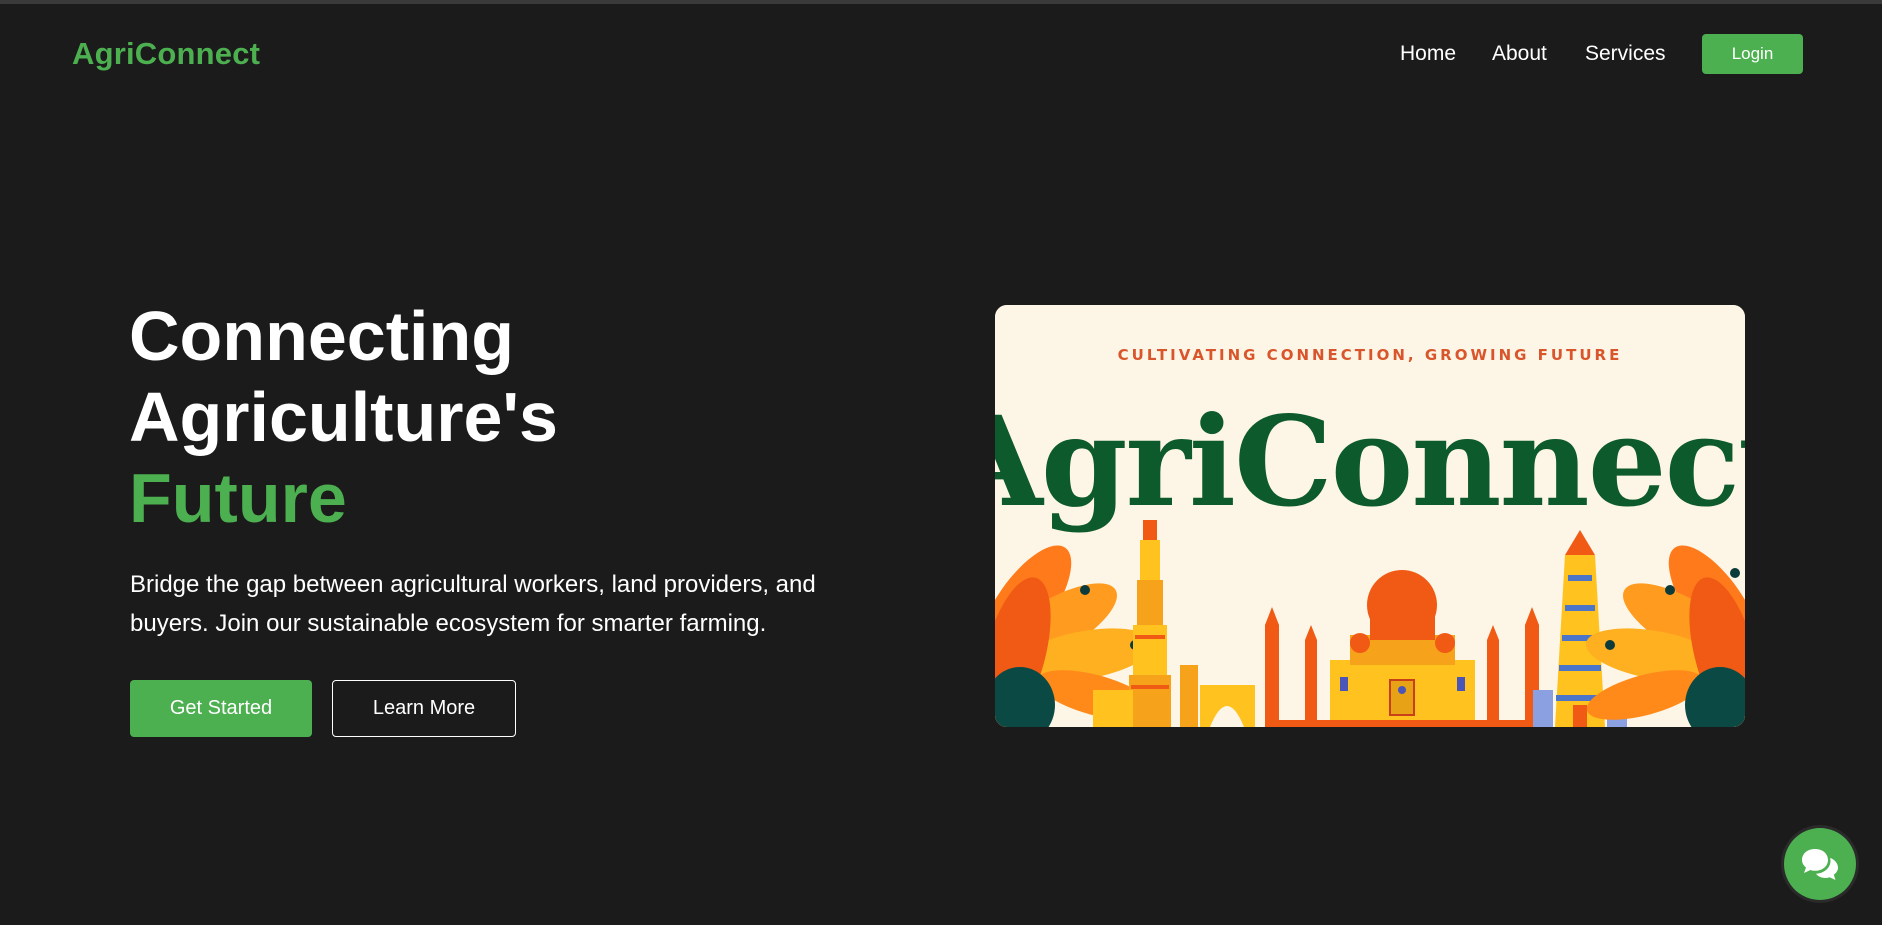 This screenshot has height=925, width=1882. I want to click on learn-more-button: Learn More, so click(424, 708).